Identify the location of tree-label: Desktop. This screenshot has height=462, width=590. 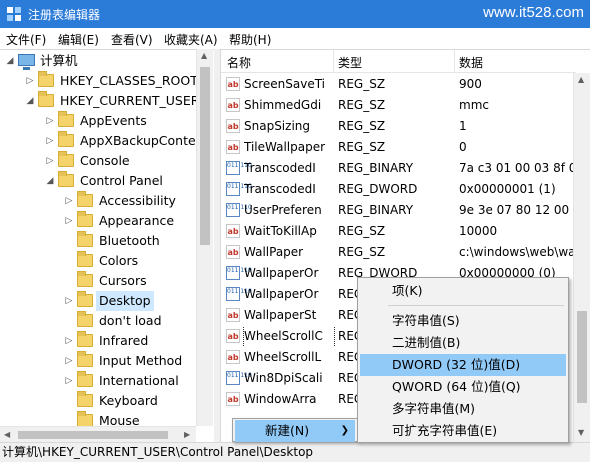
(125, 301).